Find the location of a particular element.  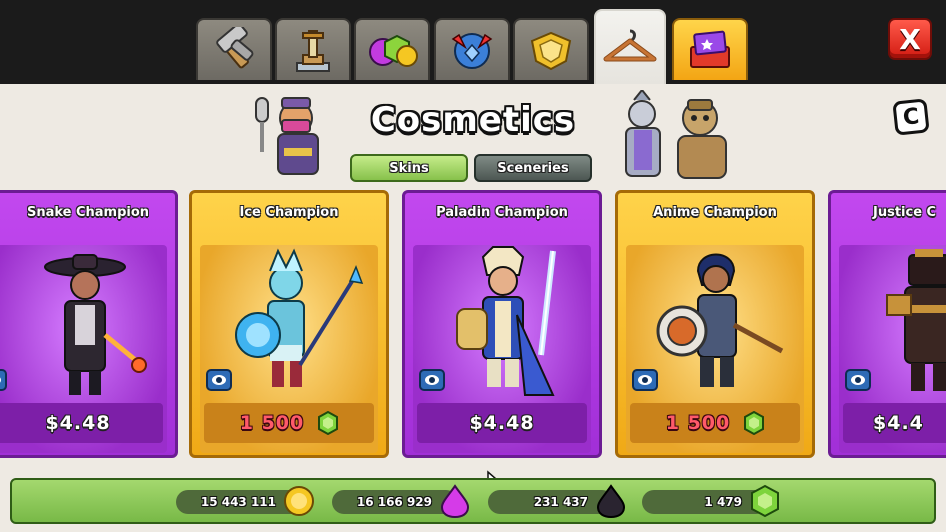

tab-skins: Skins is located at coordinates (409, 168).